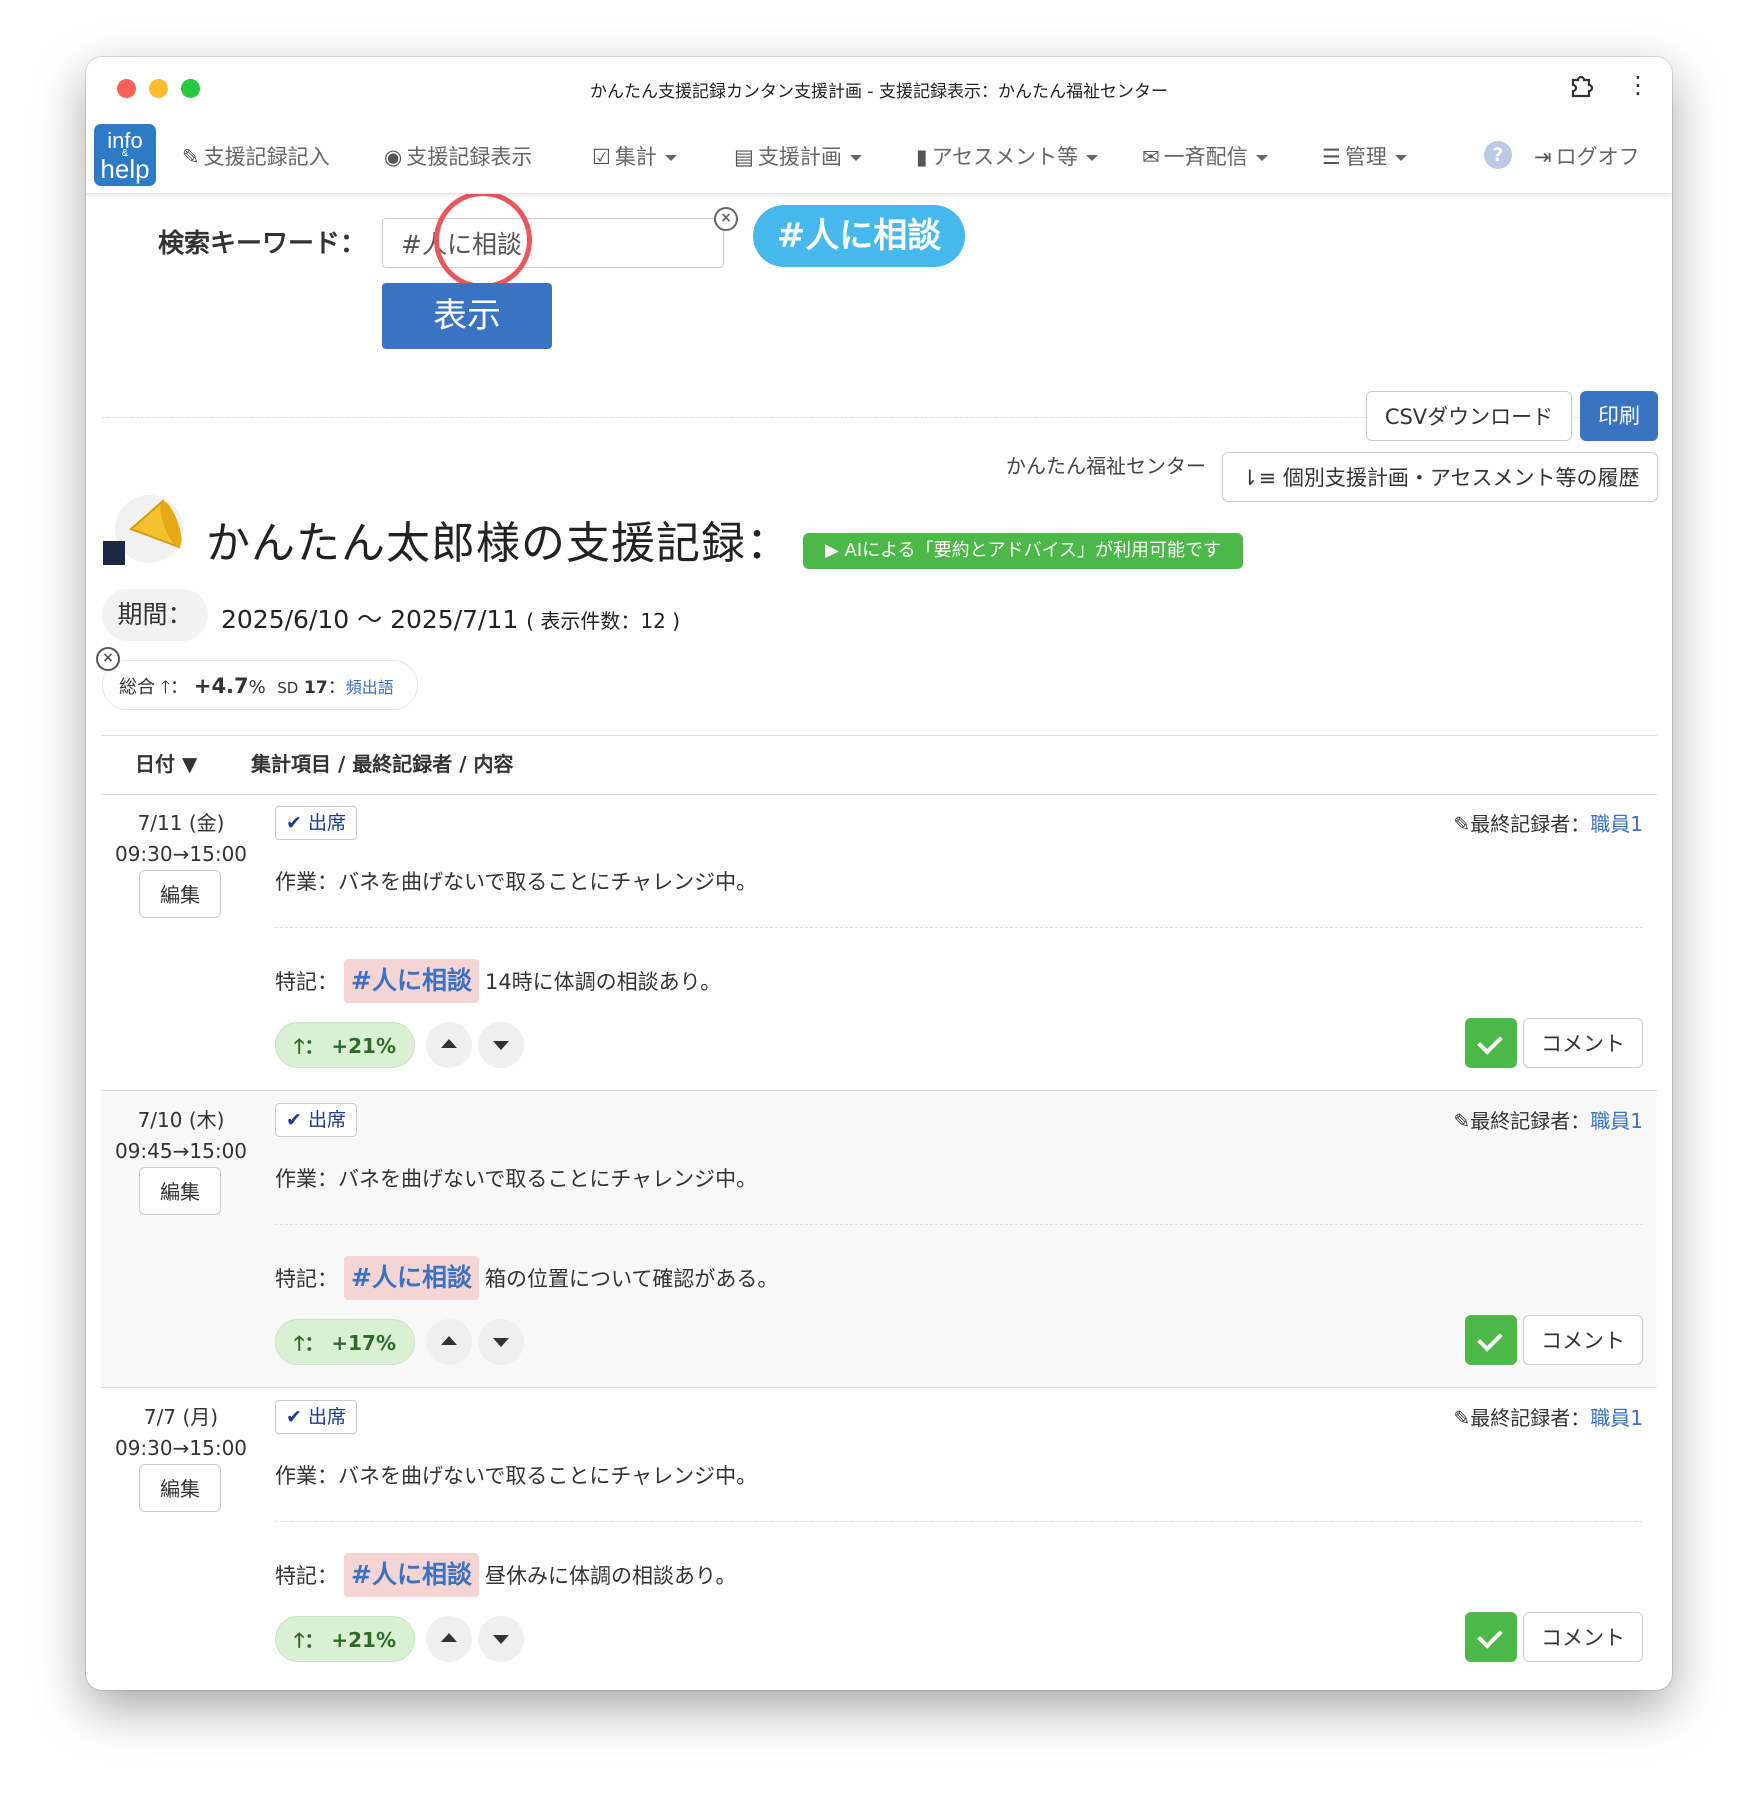 This screenshot has width=1757, height=1800. Describe the element at coordinates (744, 157) in the screenshot. I see `list-alt-icon: ▤` at that location.